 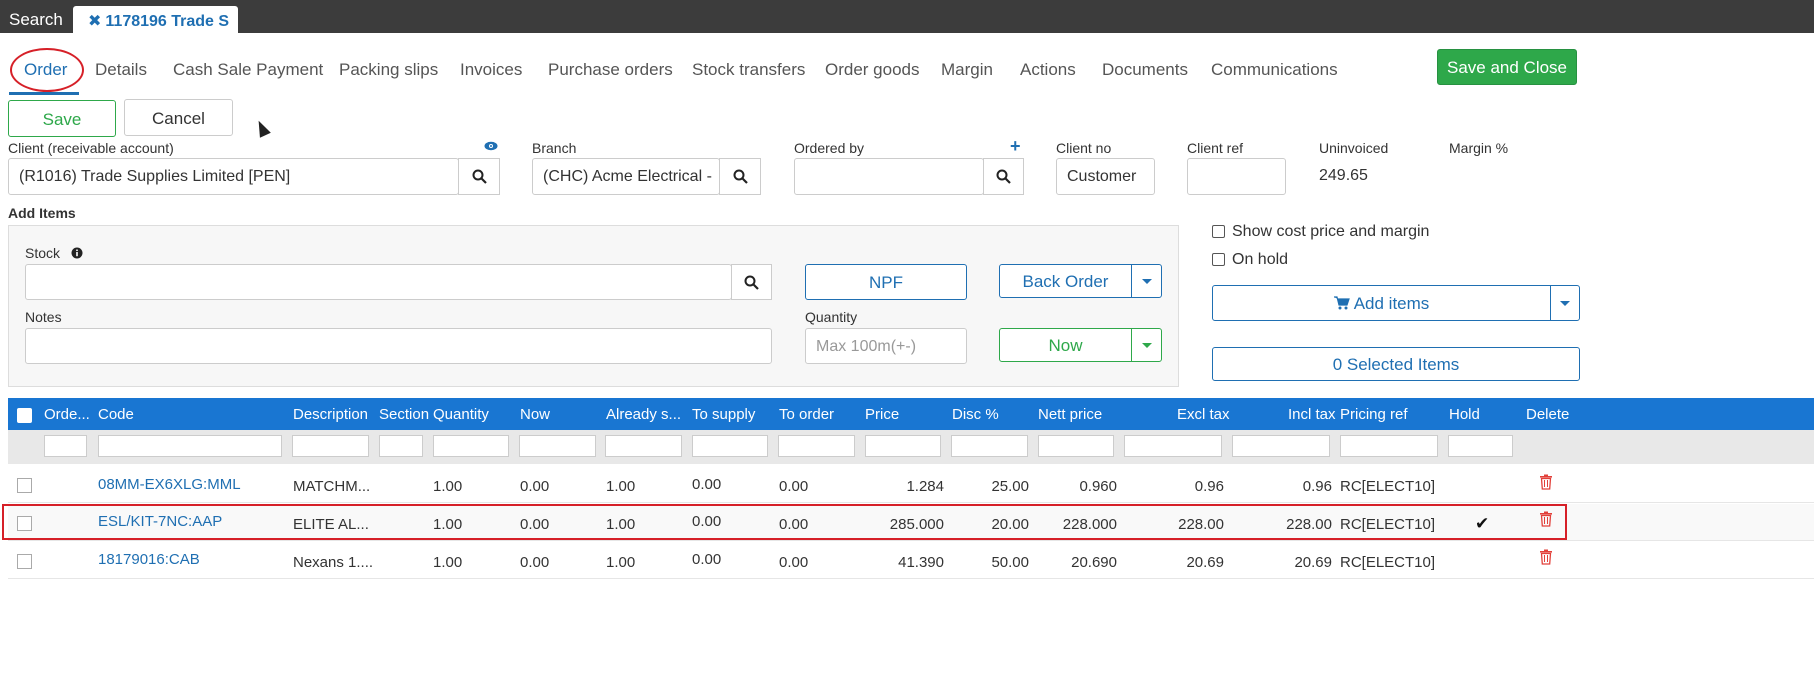 I want to click on client-no-input: Customer, so click(x=1105, y=176).